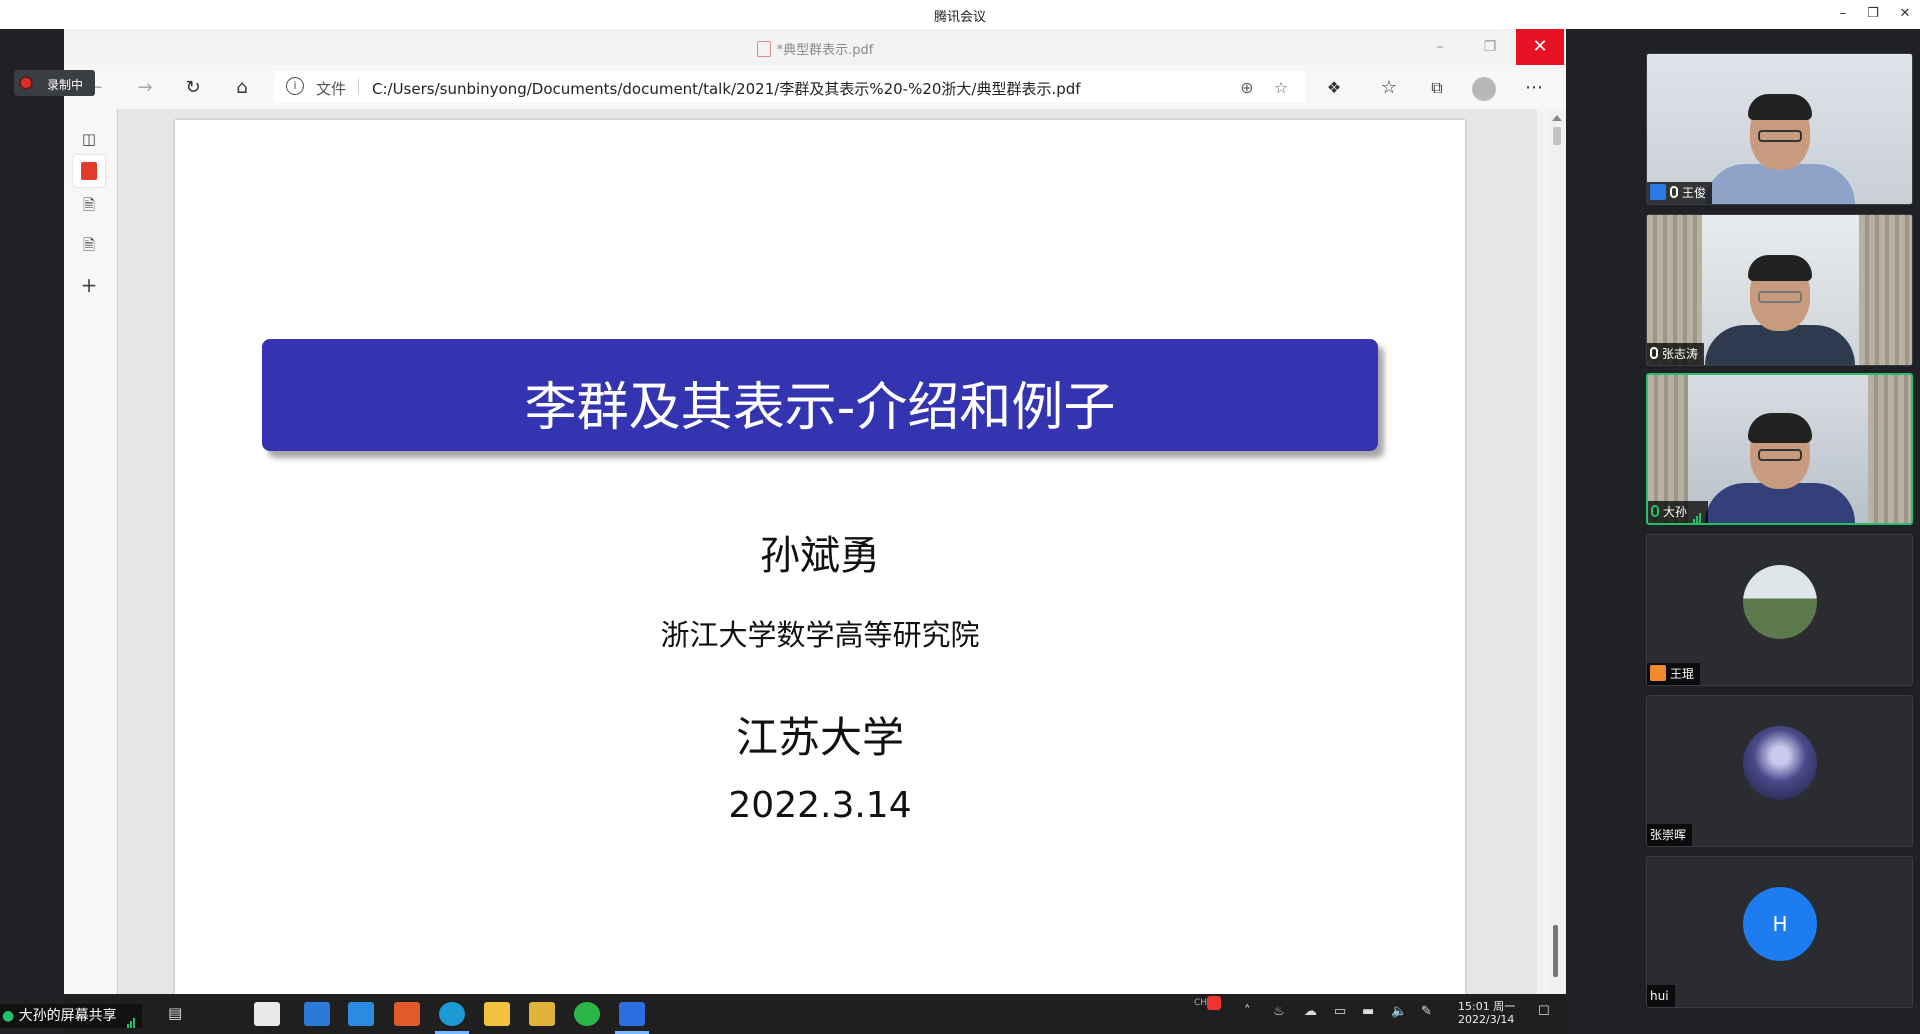 The width and height of the screenshot is (1920, 1034). Describe the element at coordinates (1557, 118) in the screenshot. I see `scroll-up-icon` at that location.